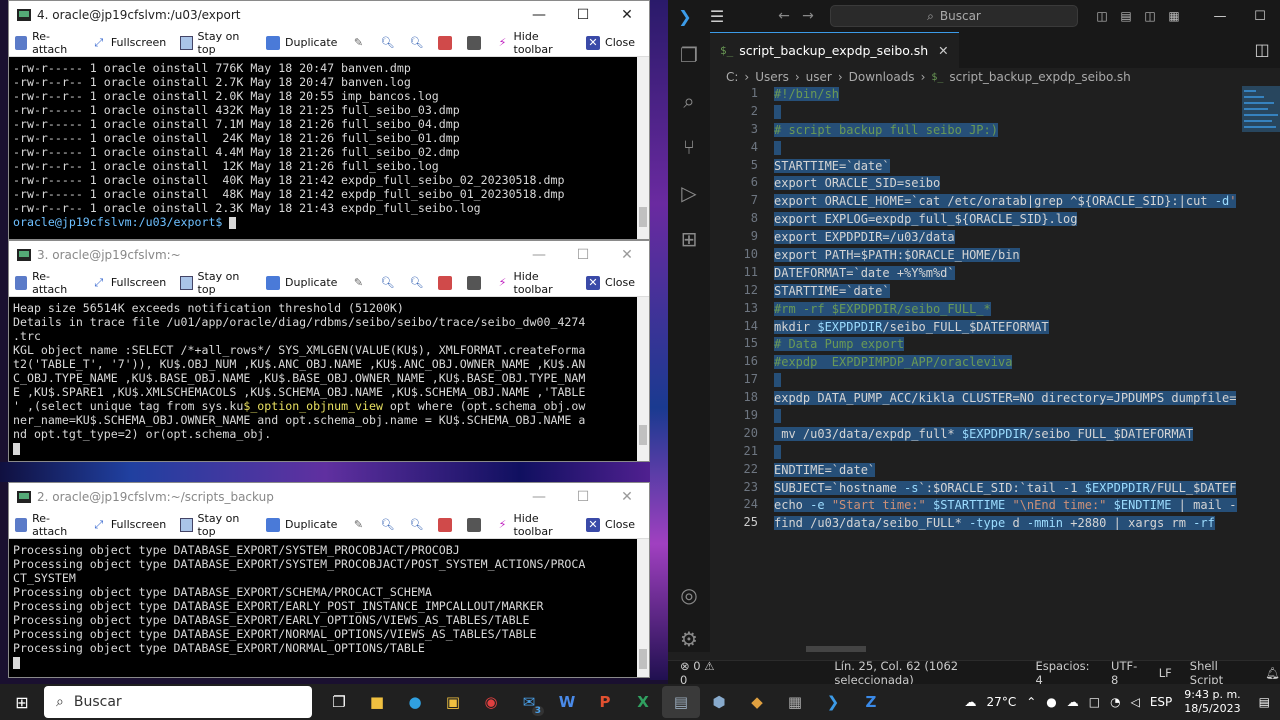 This screenshot has width=1280, height=720. Describe the element at coordinates (1150, 16) in the screenshot. I see `toggle-secondary-sidebar-icon: ◫` at that location.